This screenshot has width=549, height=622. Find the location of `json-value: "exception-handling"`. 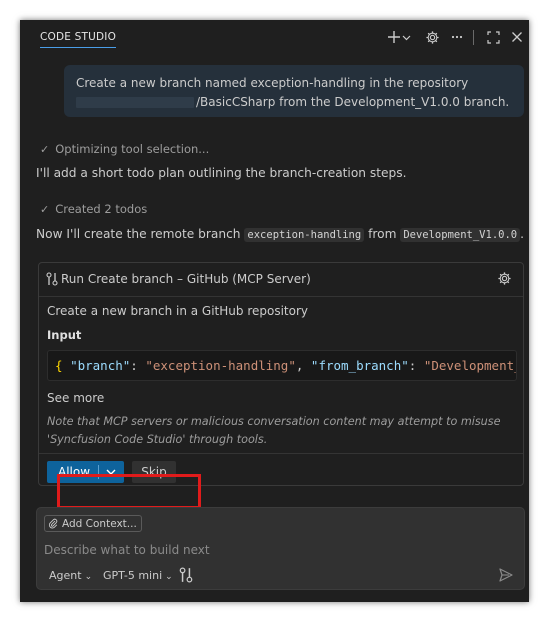

json-value: "exception-handling" is located at coordinates (220, 365).